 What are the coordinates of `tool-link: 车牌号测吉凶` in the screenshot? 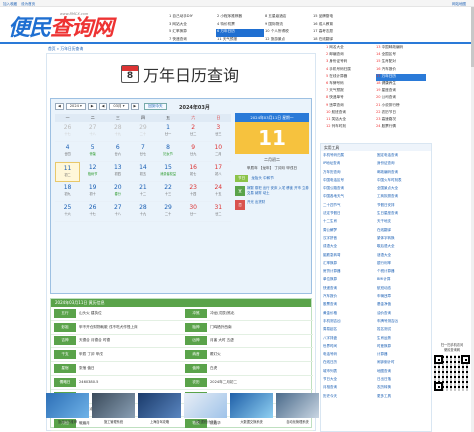 It's located at (404, 323).